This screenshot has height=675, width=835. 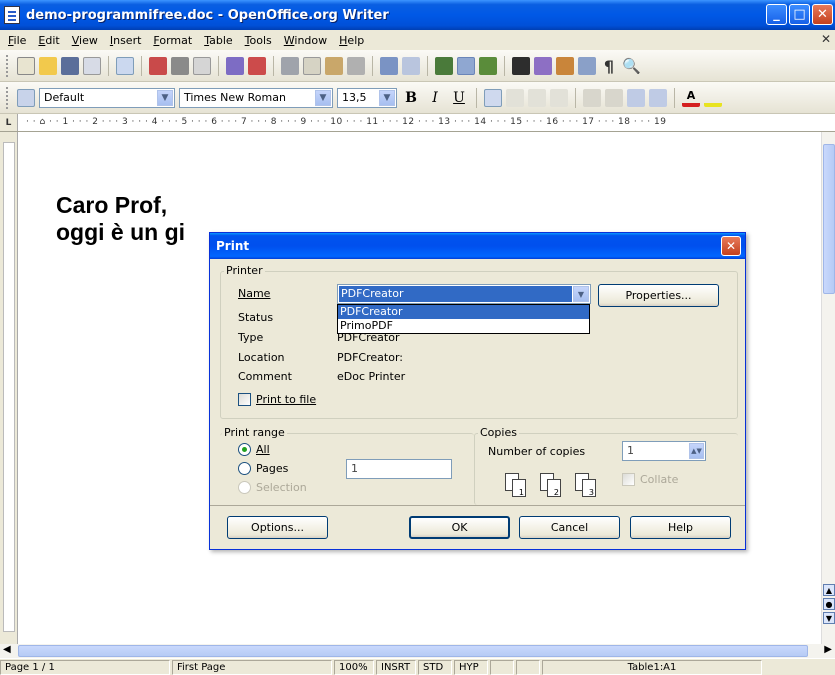 I want to click on menu-table: Table, so click(x=218, y=40).